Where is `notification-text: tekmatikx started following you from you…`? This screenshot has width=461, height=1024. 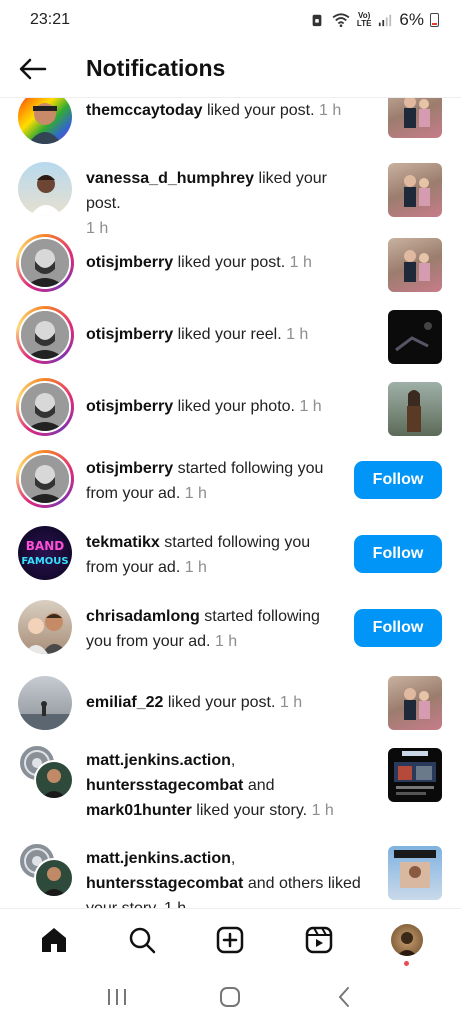
notification-text: tekmatikx started following you from you… is located at coordinates (216, 555).